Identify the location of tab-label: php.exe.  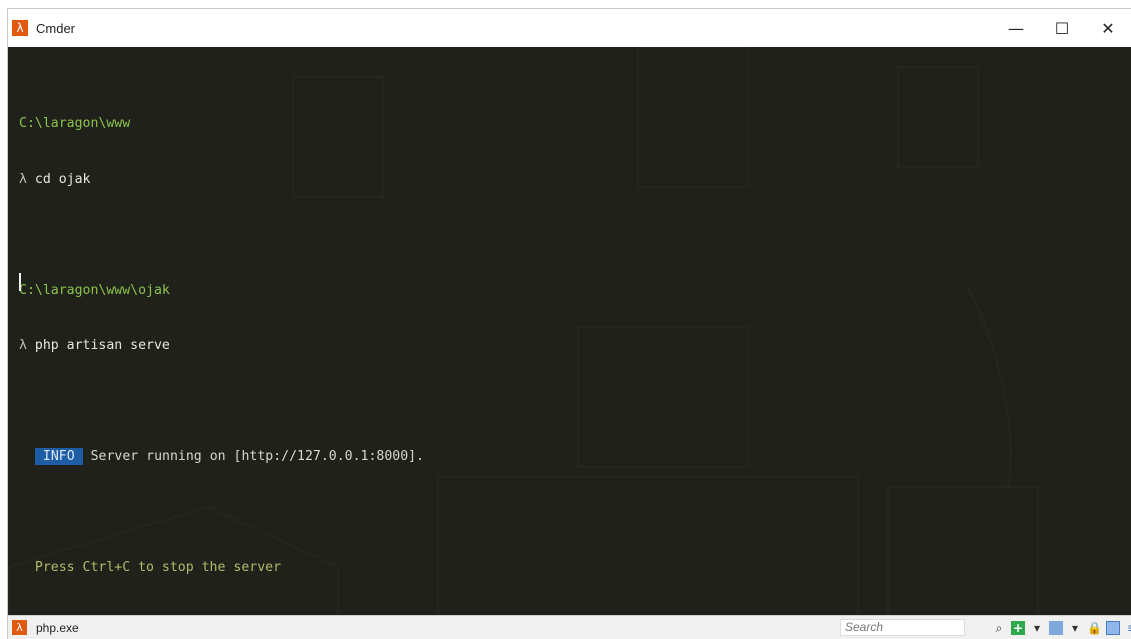
(57, 627).